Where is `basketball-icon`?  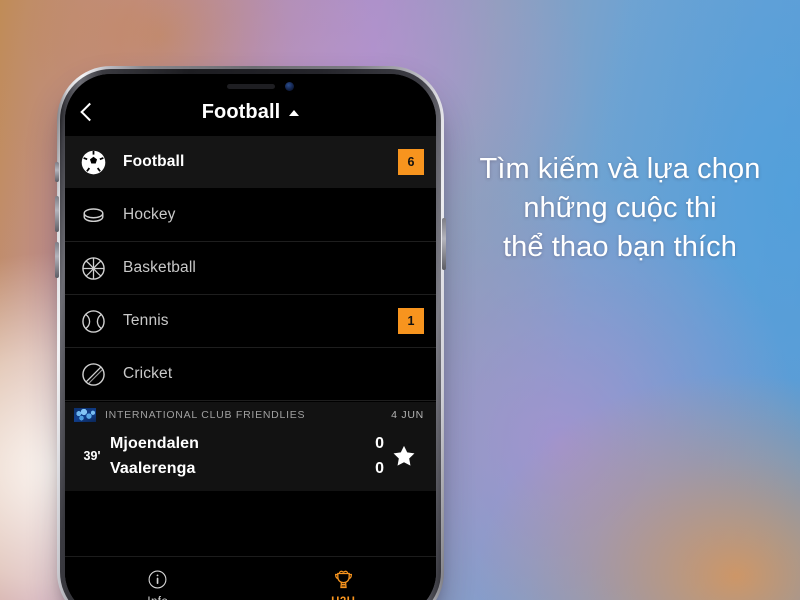
basketball-icon is located at coordinates (93, 268).